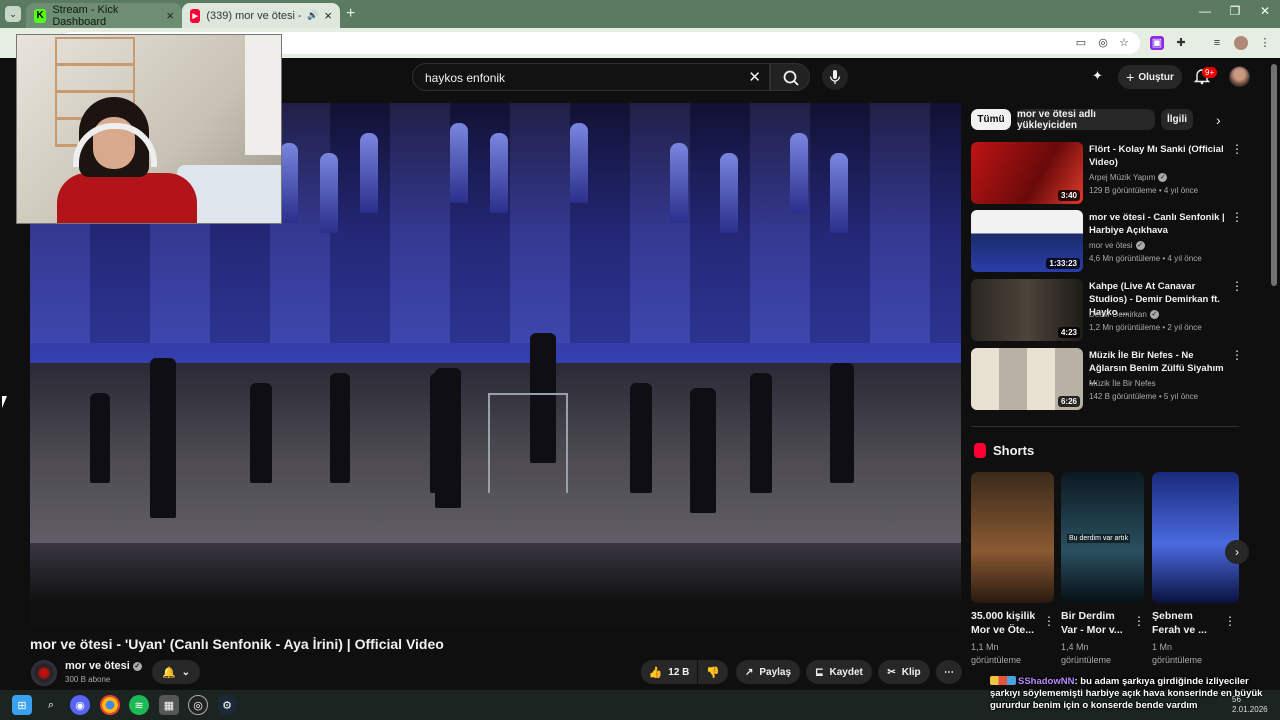 The image size is (1280, 720). What do you see at coordinates (1068, 332) in the screenshot?
I see `duration-badge: 4:23` at bounding box center [1068, 332].